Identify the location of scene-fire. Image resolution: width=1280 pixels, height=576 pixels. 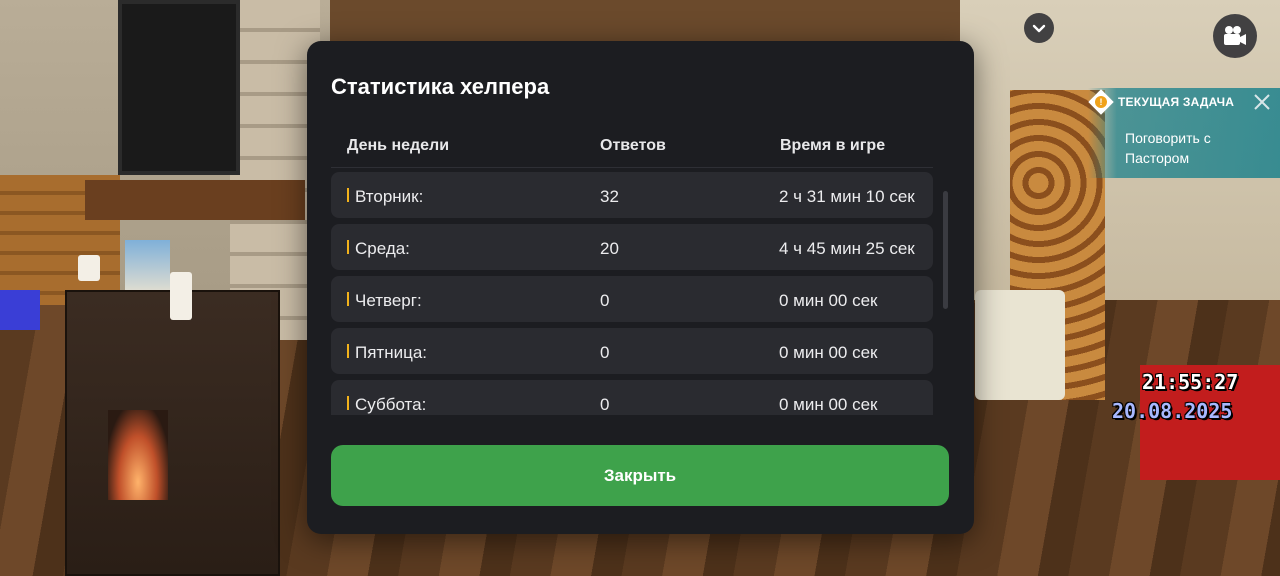
(138, 455).